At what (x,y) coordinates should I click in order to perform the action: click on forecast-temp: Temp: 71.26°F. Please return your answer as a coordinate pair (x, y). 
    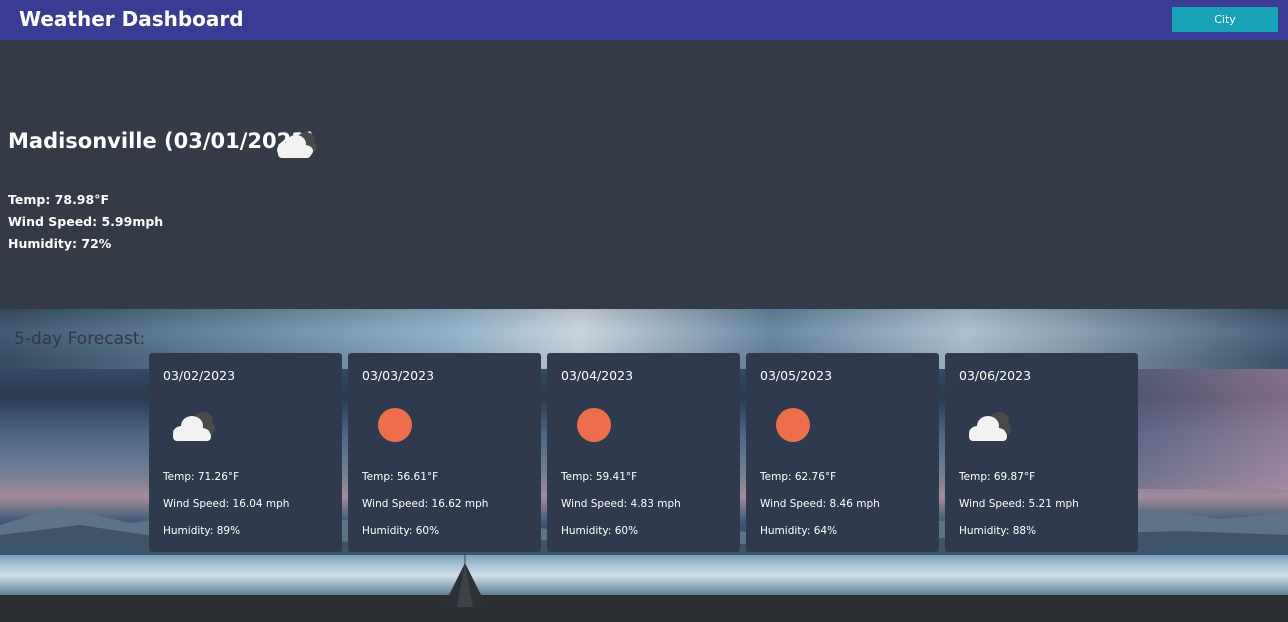
    Looking at the image, I should click on (201, 477).